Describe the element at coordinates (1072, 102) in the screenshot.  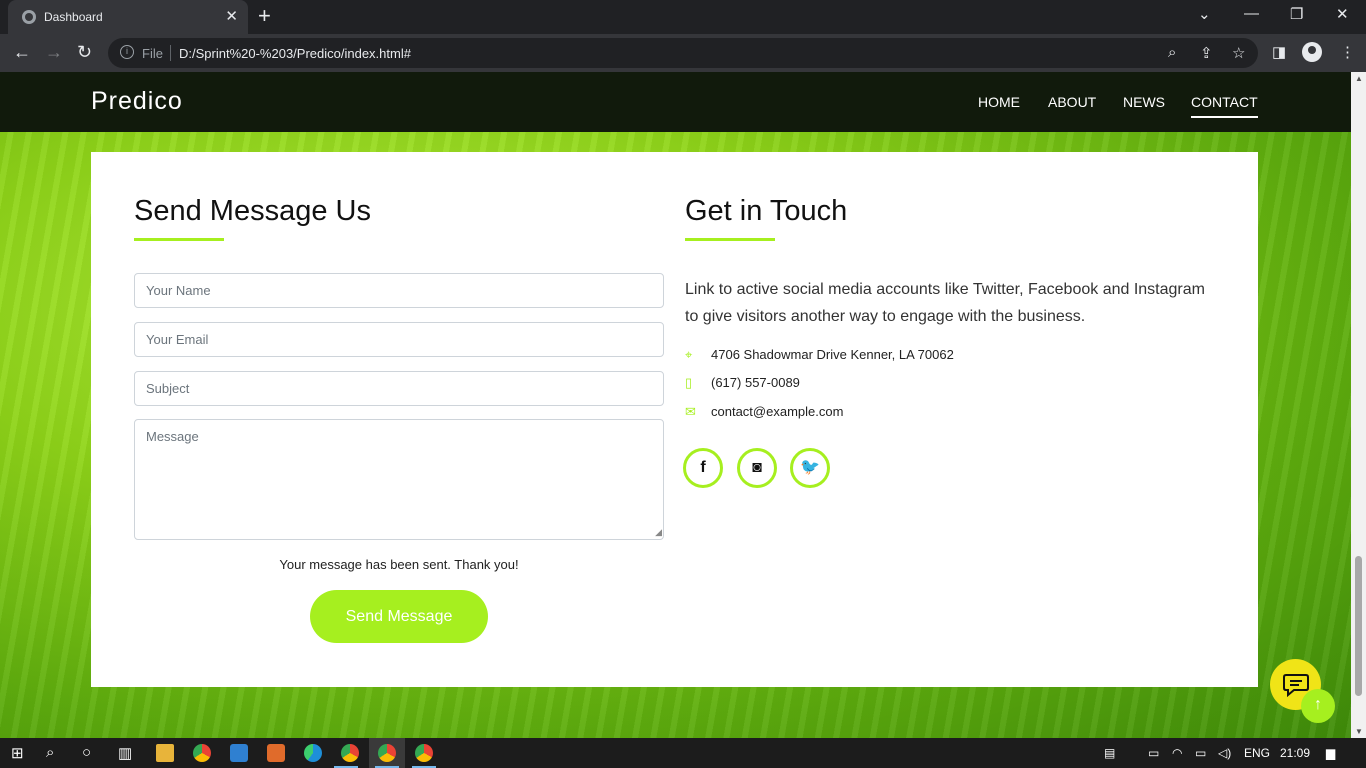
I see `nav-about: ABOUT` at that location.